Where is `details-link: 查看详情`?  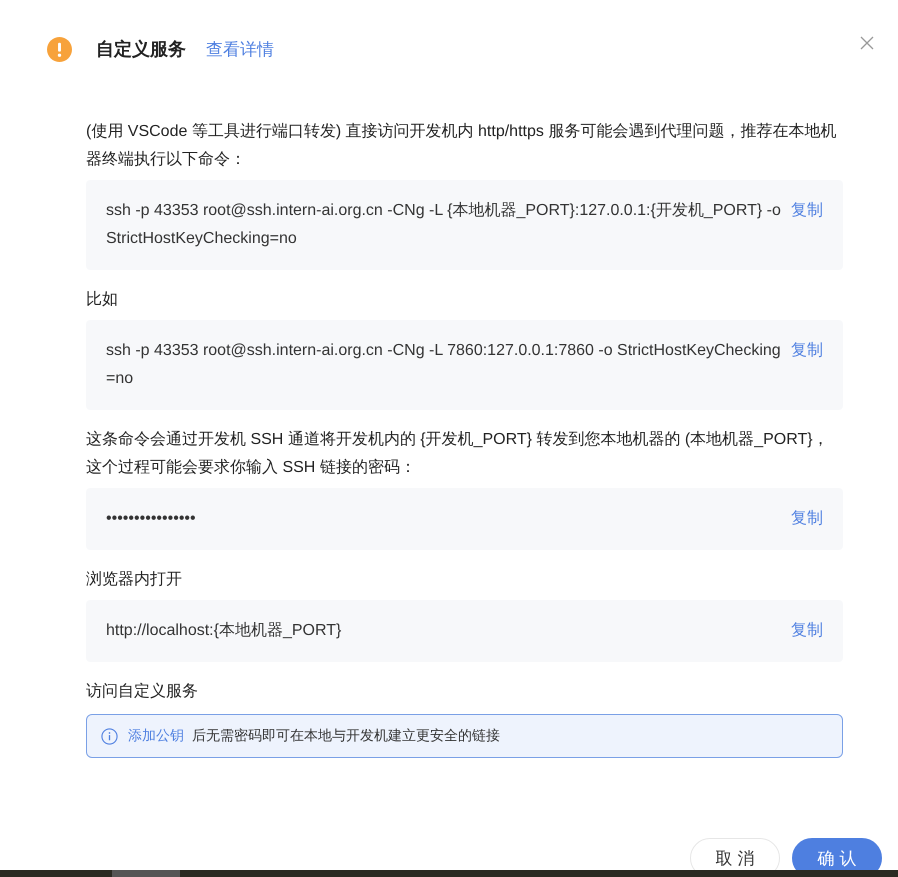
details-link: 查看详情 is located at coordinates (240, 49).